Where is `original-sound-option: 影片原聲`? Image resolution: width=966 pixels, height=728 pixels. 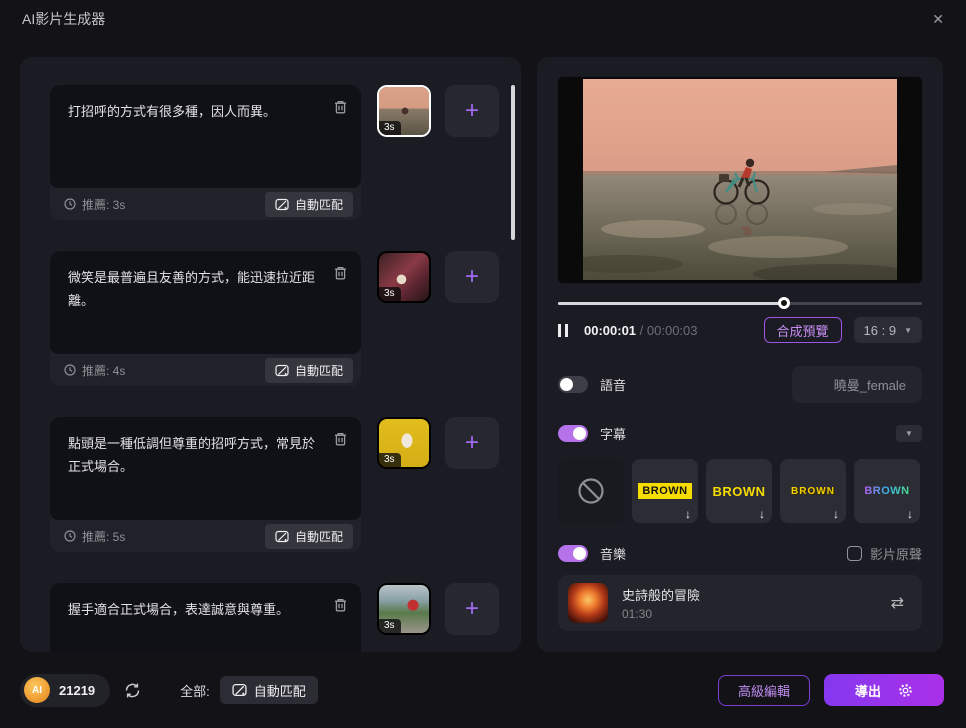 original-sound-option: 影片原聲 is located at coordinates (884, 553).